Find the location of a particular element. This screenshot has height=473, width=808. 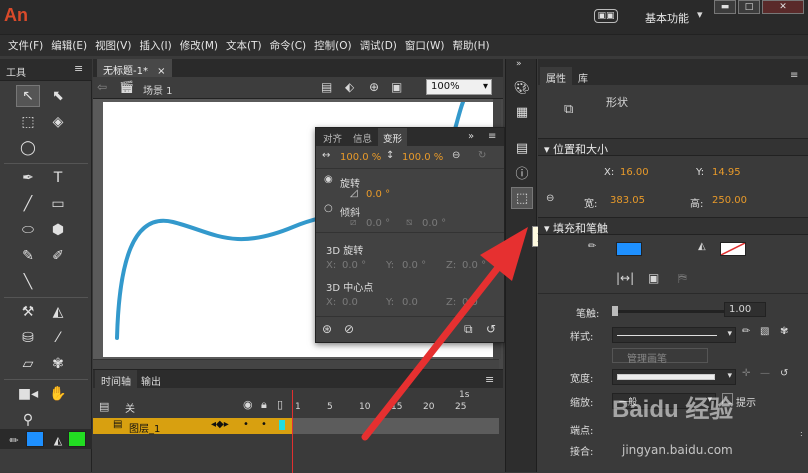

add-width-icon: ✛ is located at coordinates (746, 373).